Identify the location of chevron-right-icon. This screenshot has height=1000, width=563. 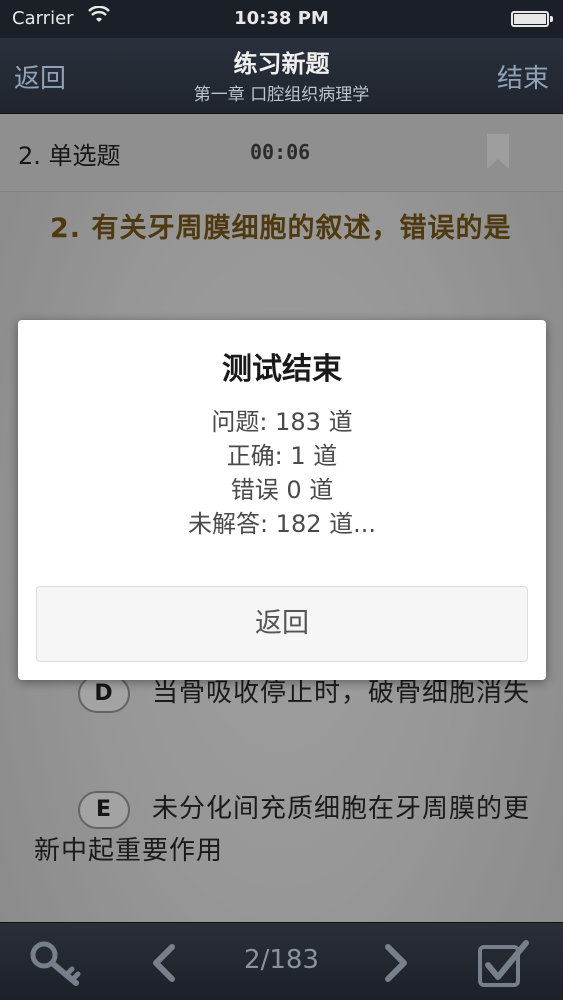
(397, 963).